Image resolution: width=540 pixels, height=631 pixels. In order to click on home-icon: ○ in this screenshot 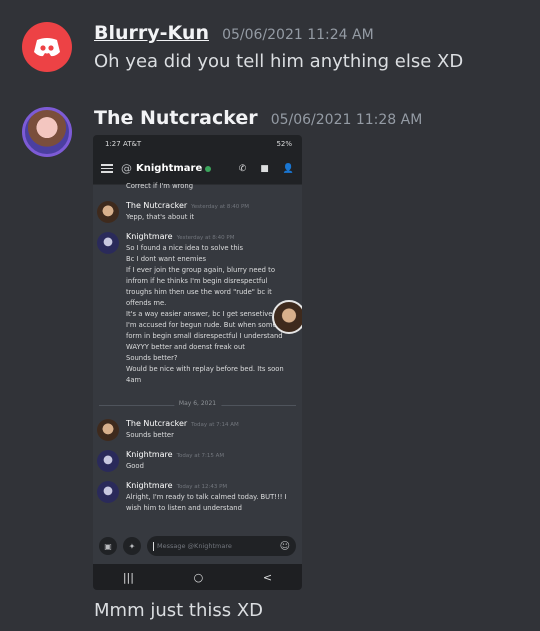, I will do `click(198, 577)`.